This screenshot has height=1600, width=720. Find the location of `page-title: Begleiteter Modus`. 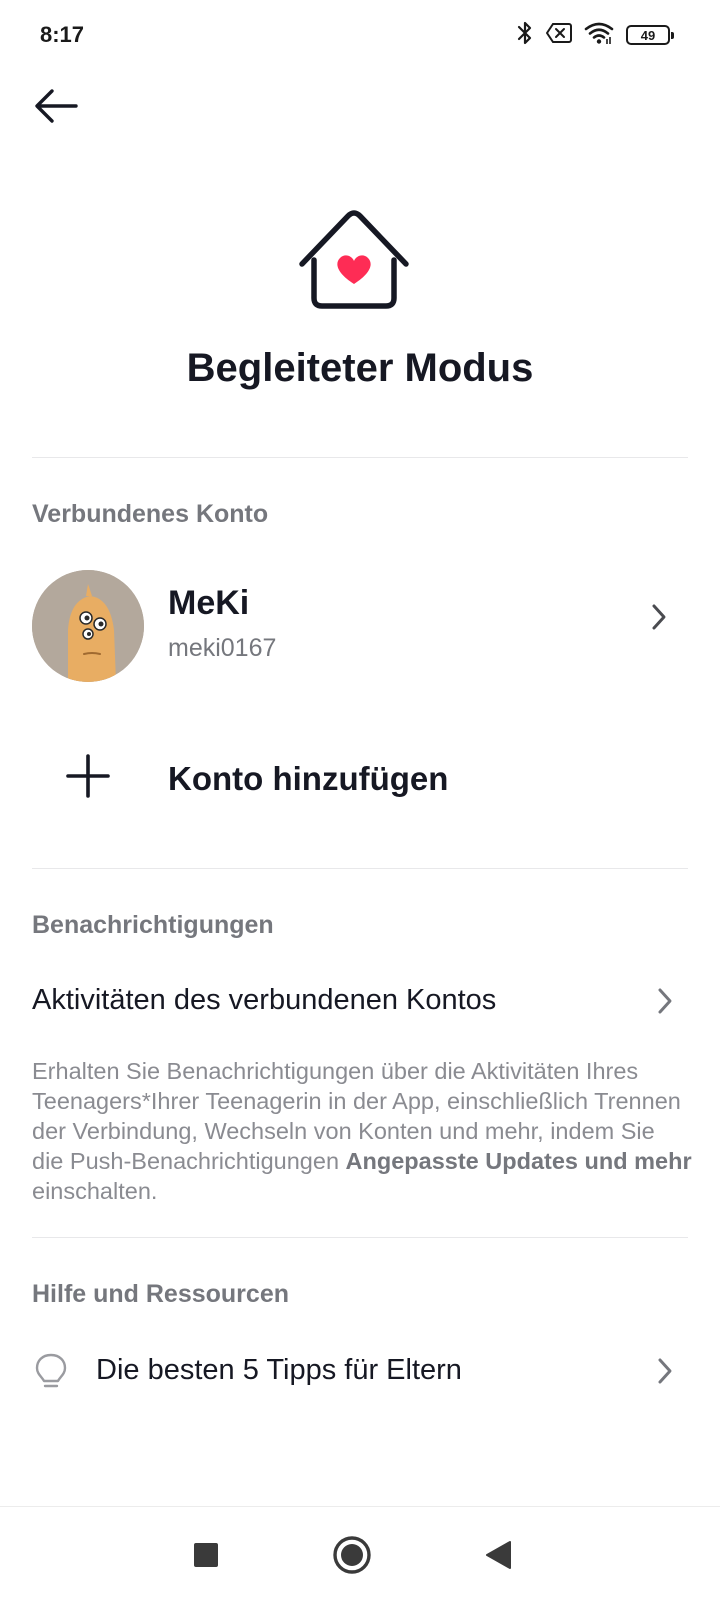

page-title: Begleiteter Modus is located at coordinates (360, 368).